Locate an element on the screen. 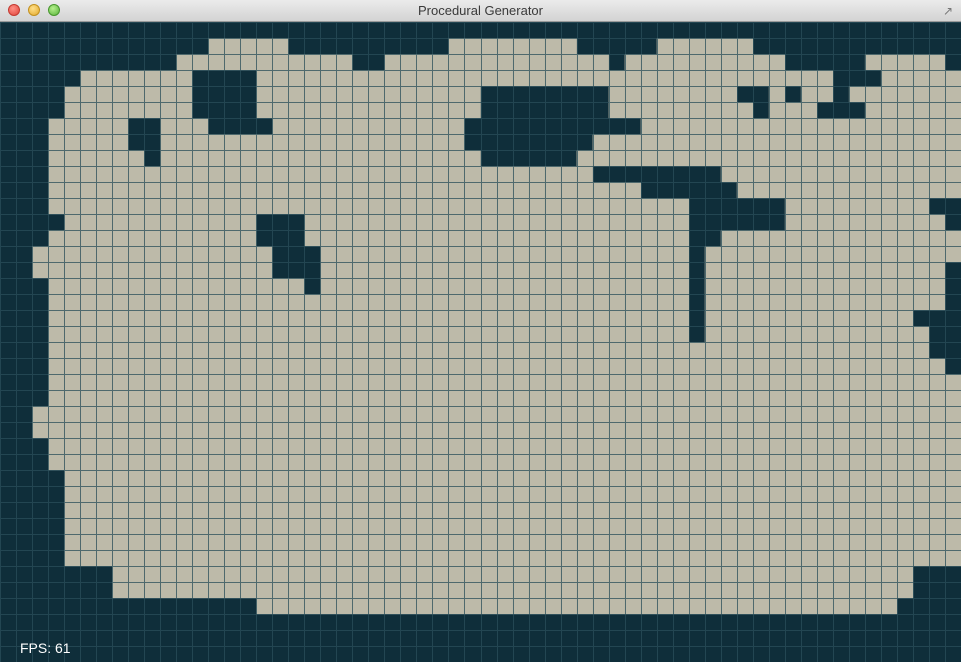  title-bar: Procedural Generator ↗ is located at coordinates (480, 11).